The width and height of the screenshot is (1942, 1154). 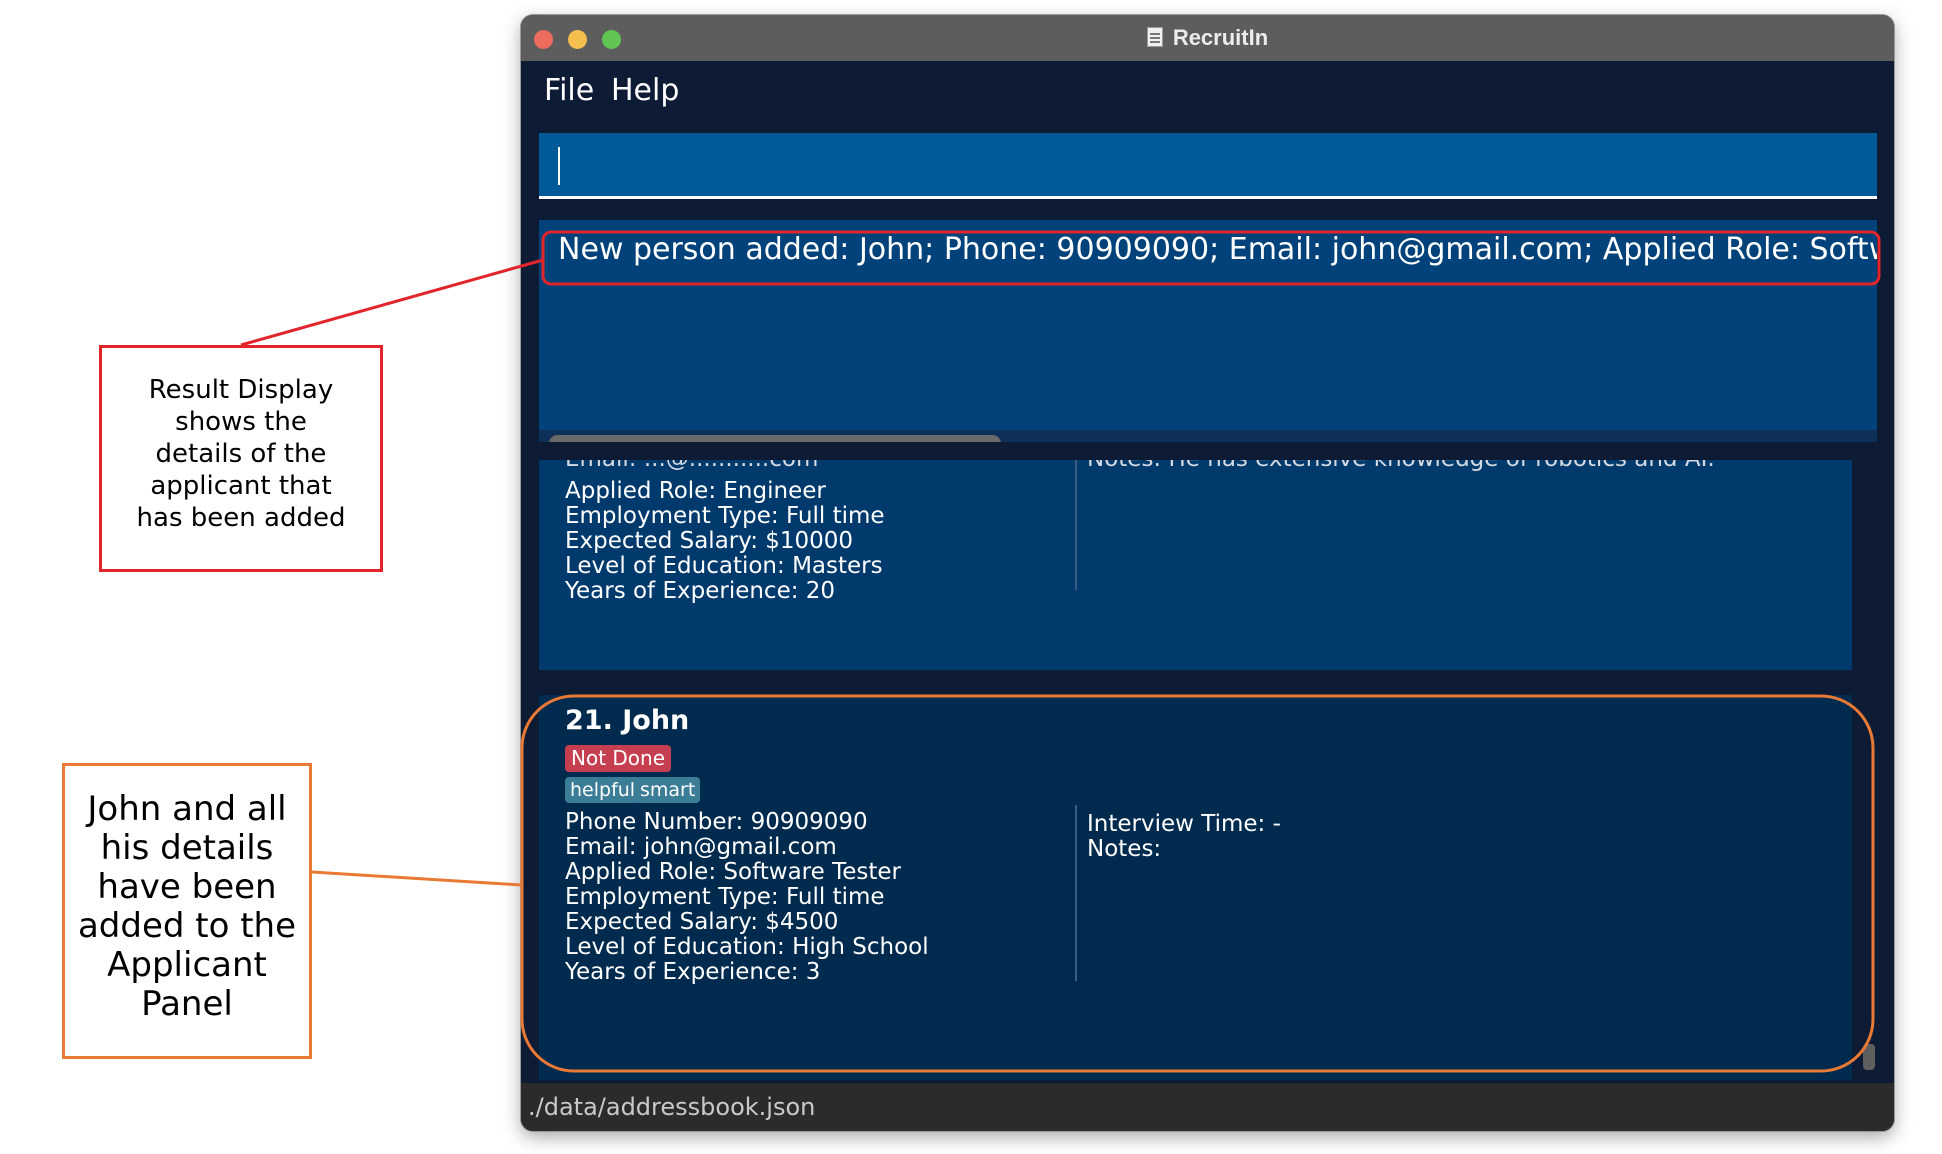 I want to click on card-phone: Phone Number: 90909090, so click(x=716, y=822).